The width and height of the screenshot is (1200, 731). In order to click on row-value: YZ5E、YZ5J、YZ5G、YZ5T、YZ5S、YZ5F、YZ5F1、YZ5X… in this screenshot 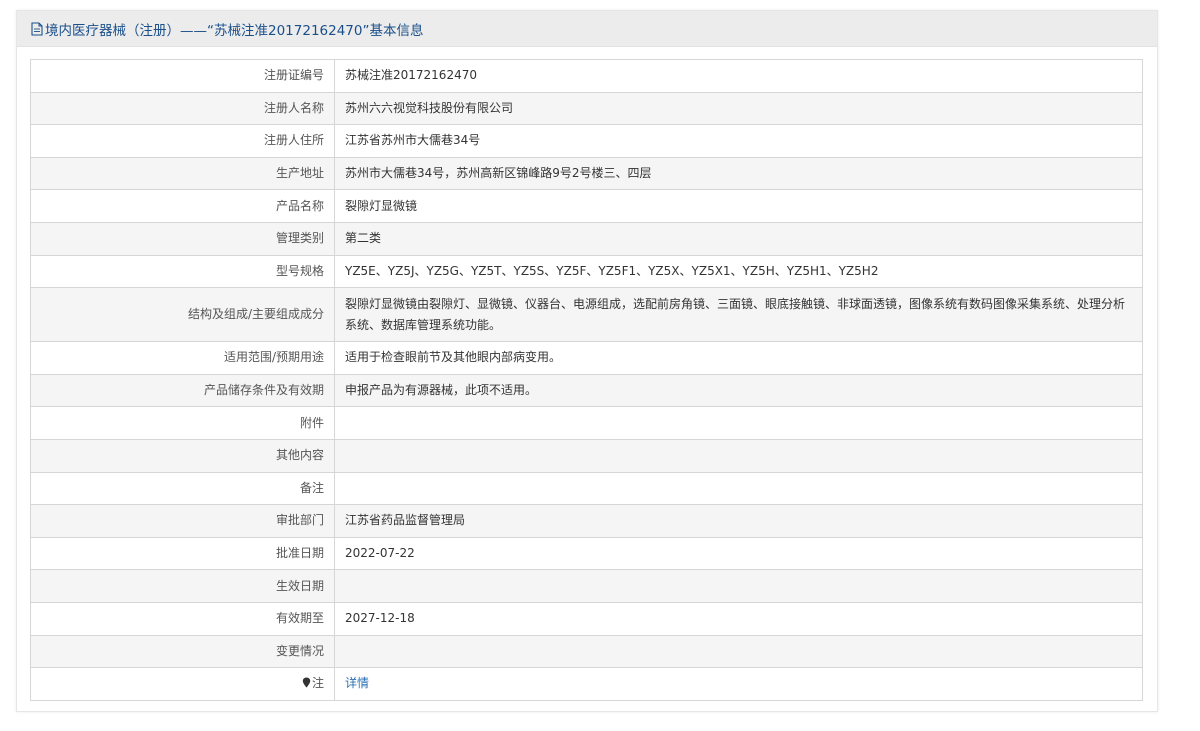, I will do `click(738, 271)`.